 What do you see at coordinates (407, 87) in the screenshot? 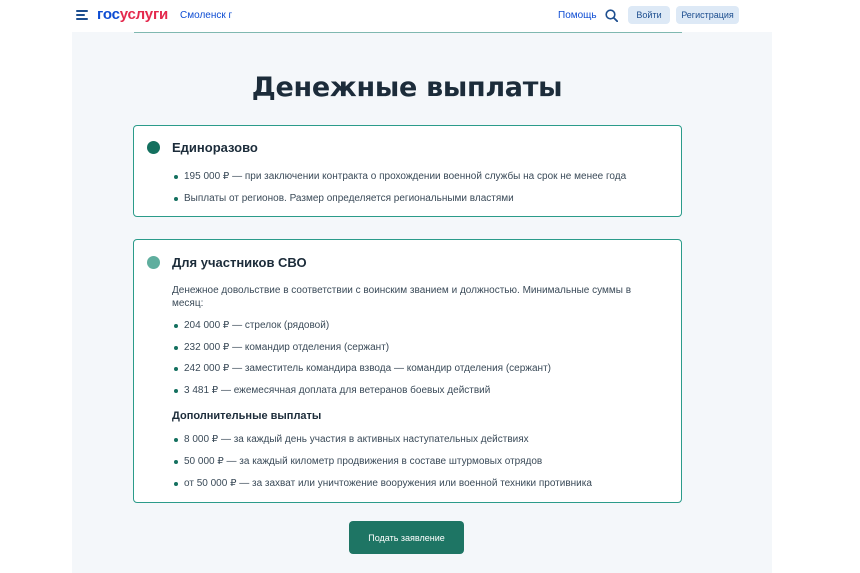
I see `page-title: Денежные выплаты` at bounding box center [407, 87].